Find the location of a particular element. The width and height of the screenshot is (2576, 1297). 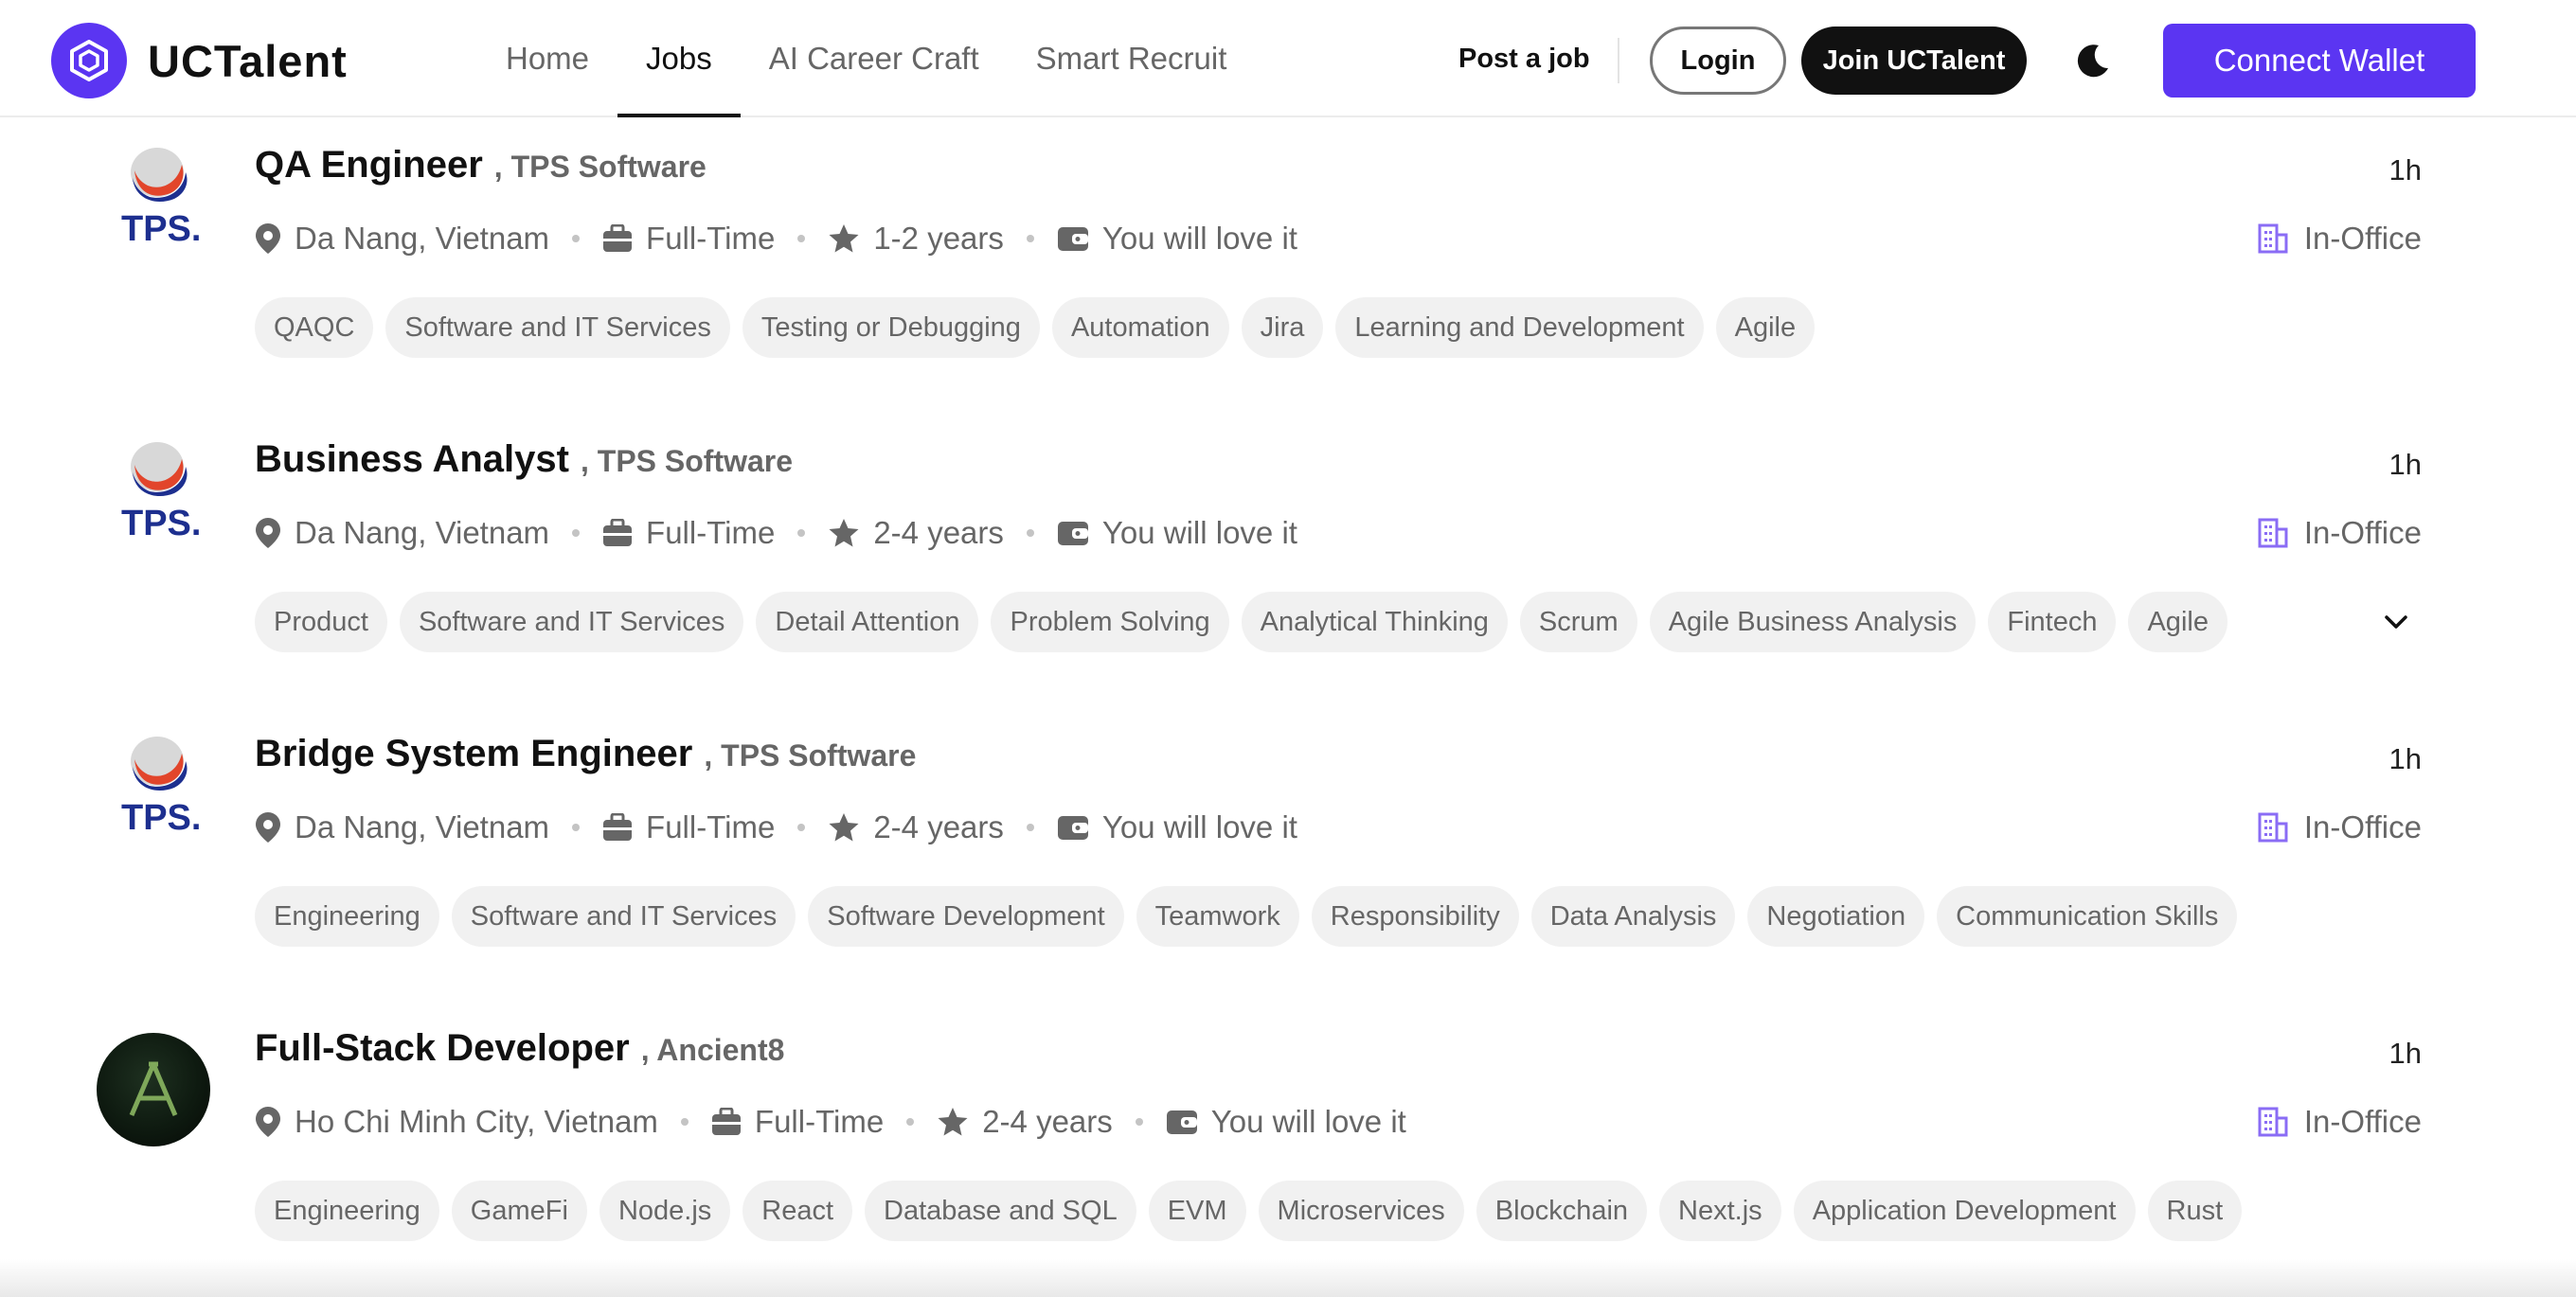

chevron-down-icon is located at coordinates (2396, 622).